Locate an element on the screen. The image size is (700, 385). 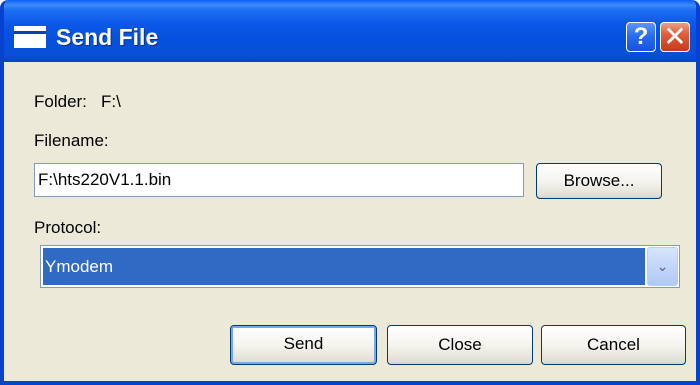
chevron-down-icon: ⌄ is located at coordinates (662, 266).